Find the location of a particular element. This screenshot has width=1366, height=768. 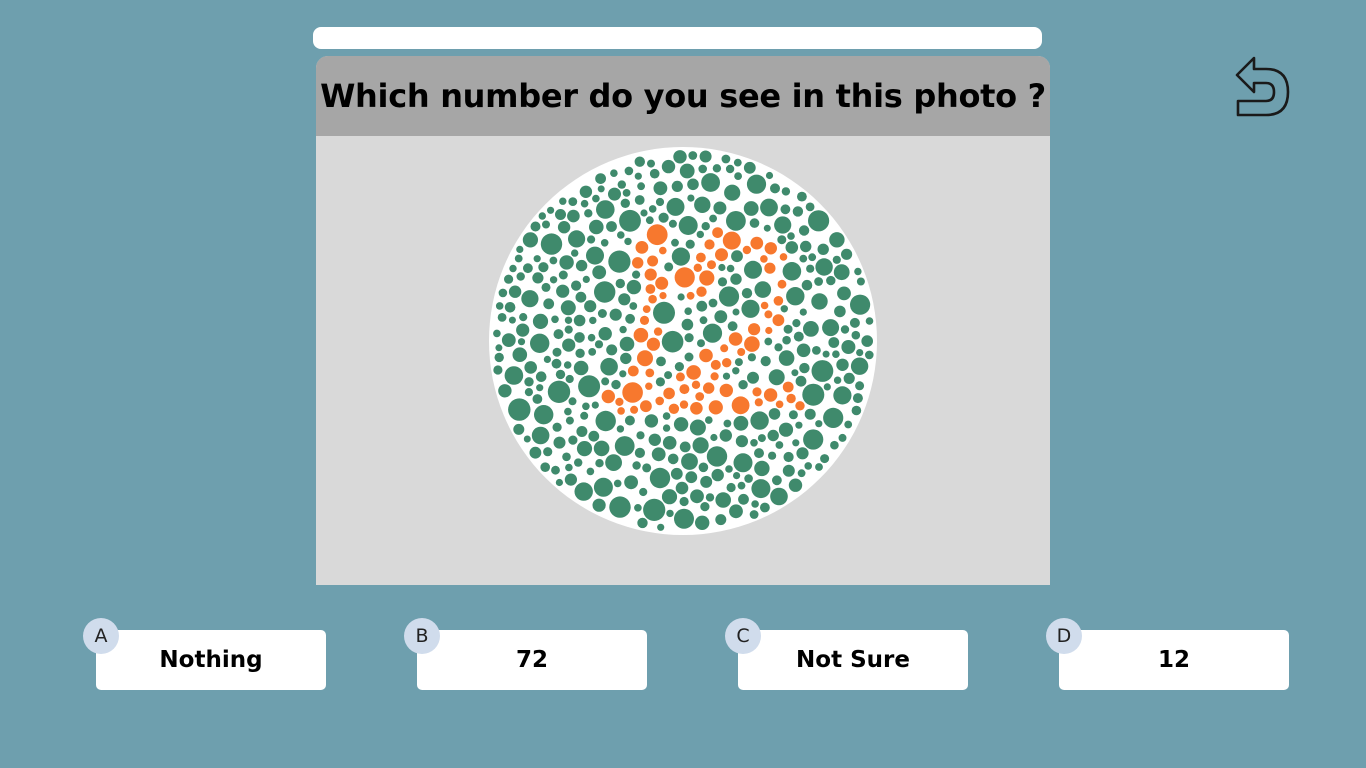

option-b-letter: B is located at coordinates (422, 636).